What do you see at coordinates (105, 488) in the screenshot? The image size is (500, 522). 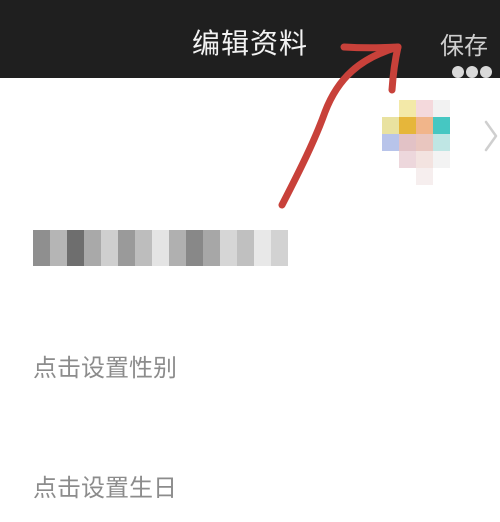 I see `birthday-placeholder: 点击设置生日` at bounding box center [105, 488].